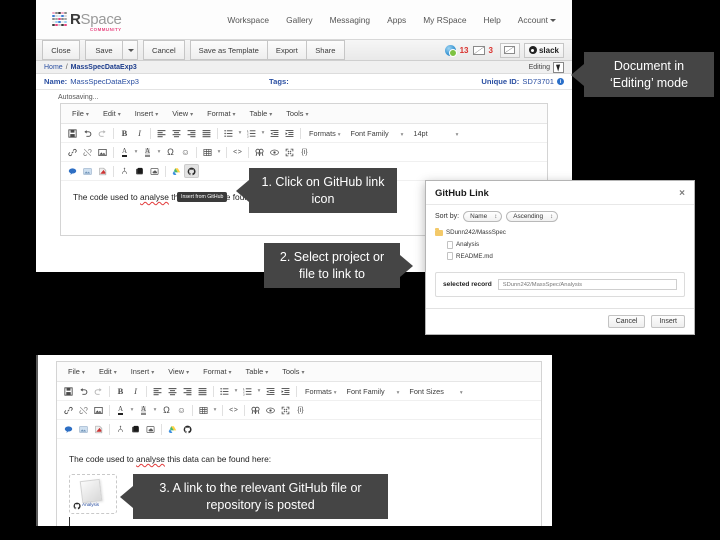 The width and height of the screenshot is (720, 540). What do you see at coordinates (87, 21) in the screenshot?
I see `rspace-logo: RSpace COMMUNITY` at bounding box center [87, 21].